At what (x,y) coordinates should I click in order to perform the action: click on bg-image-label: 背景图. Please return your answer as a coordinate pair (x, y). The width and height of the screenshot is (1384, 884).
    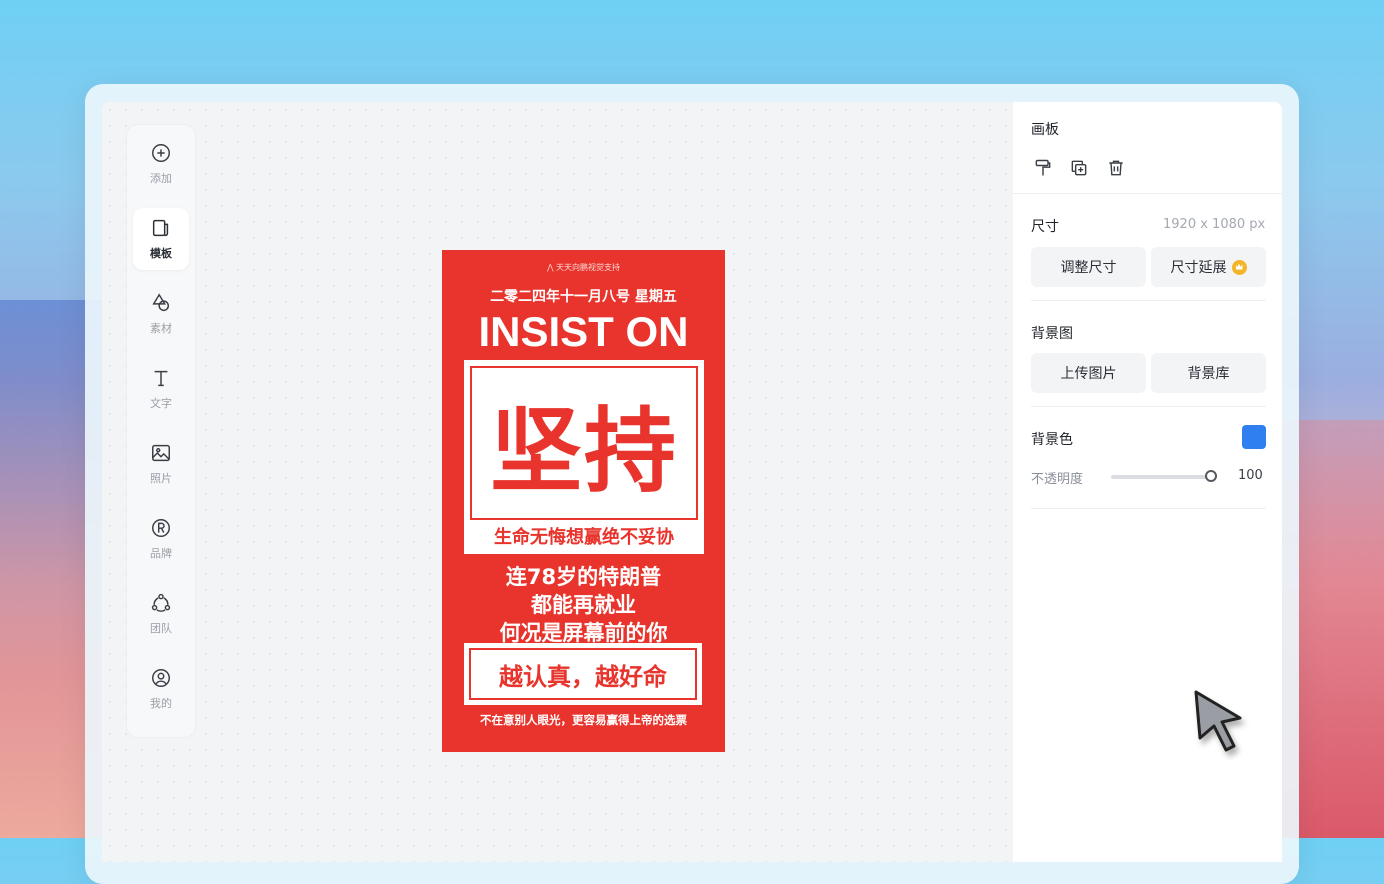
    Looking at the image, I should click on (1052, 334).